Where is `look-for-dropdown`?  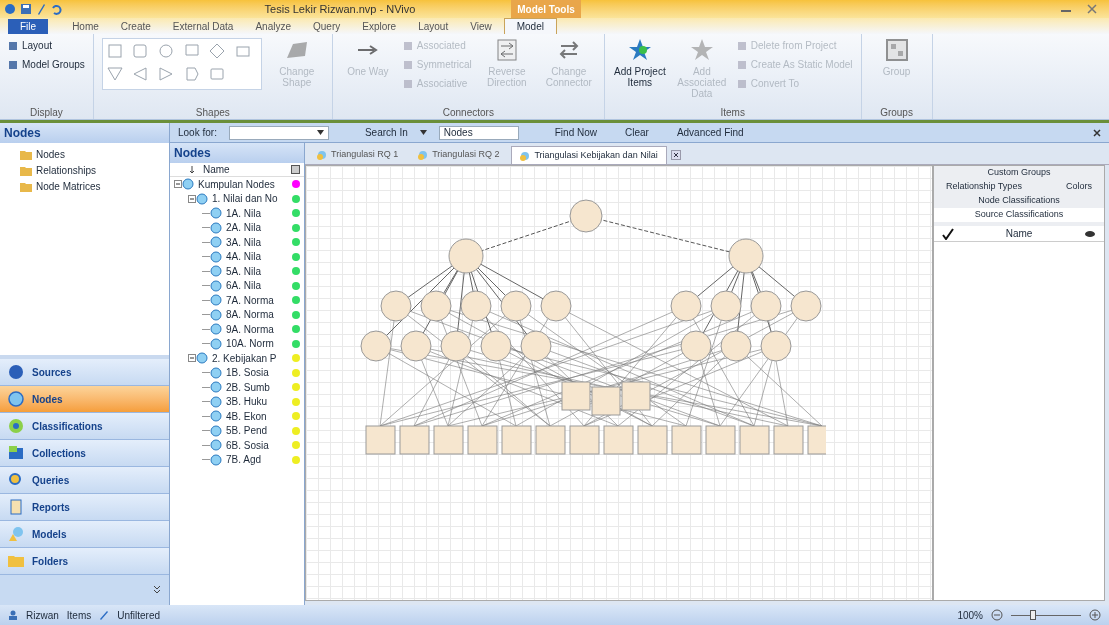 look-for-dropdown is located at coordinates (278, 132).